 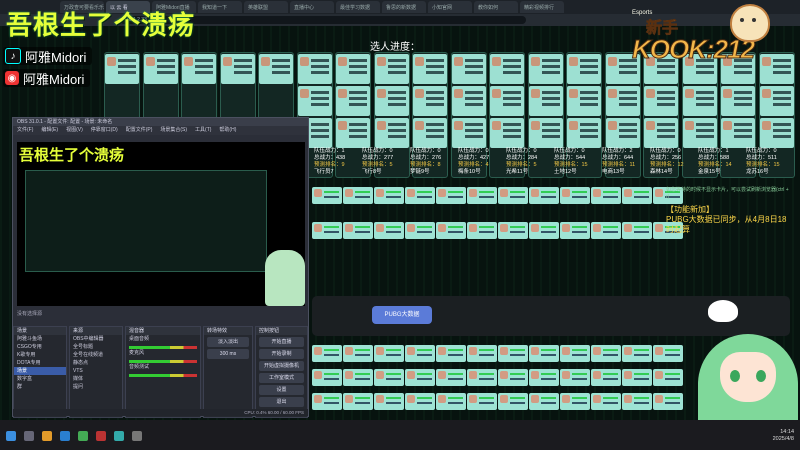 What do you see at coordinates (96, 339) in the screenshot?
I see `source-item: OBS中编辑器` at bounding box center [96, 339].